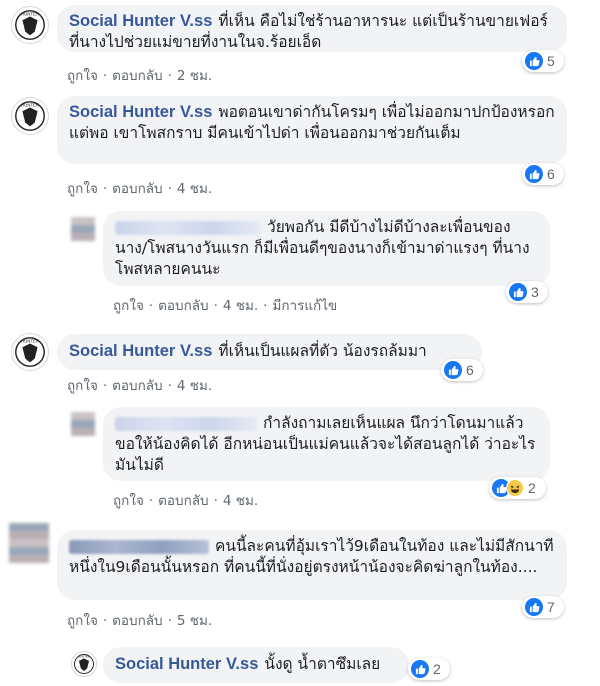 Image resolution: width=600 pixels, height=686 pixels. What do you see at coordinates (551, 607) in the screenshot?
I see `reaction-number: 7` at bounding box center [551, 607].